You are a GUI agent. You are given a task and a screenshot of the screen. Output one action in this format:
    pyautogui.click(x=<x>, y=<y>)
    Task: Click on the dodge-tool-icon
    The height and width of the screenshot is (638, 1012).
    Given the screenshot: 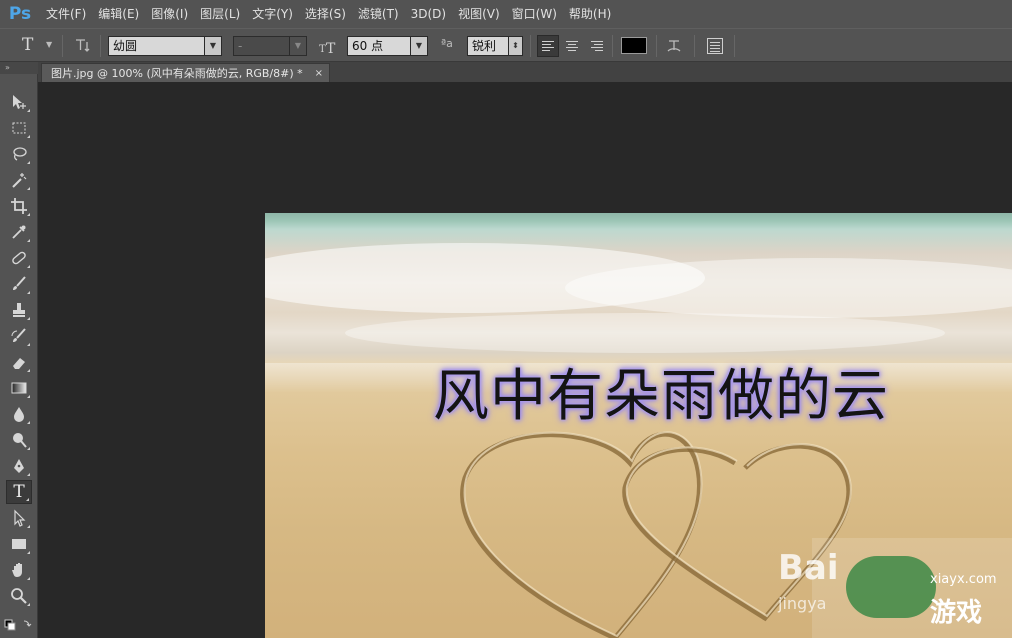 What is the action you would take?
    pyautogui.click(x=19, y=440)
    